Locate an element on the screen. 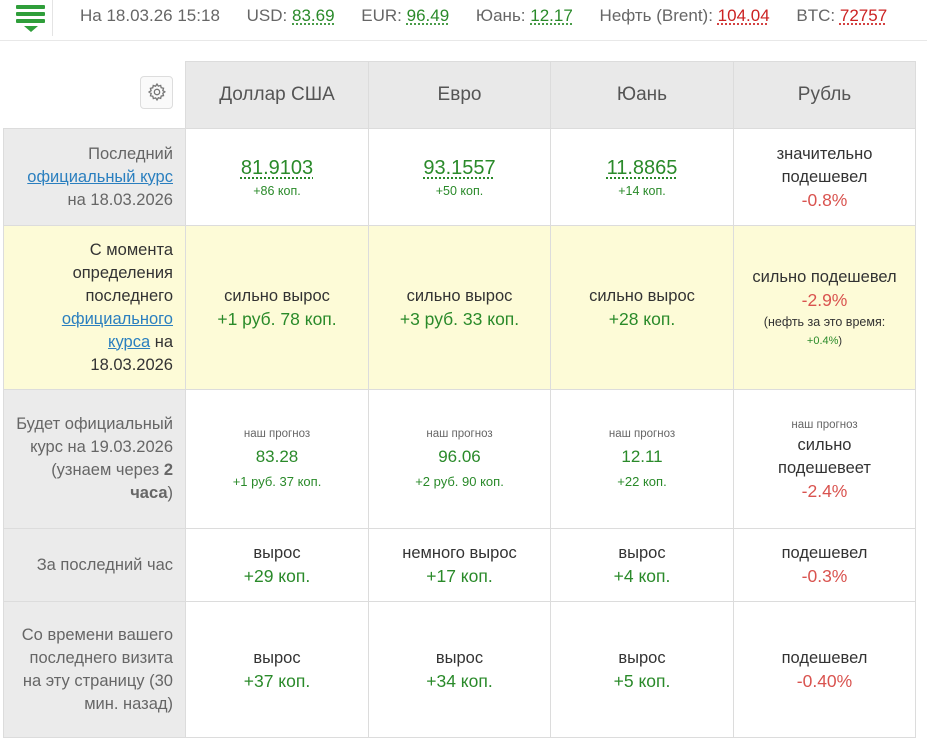  eur-label: EUR: is located at coordinates (381, 15).